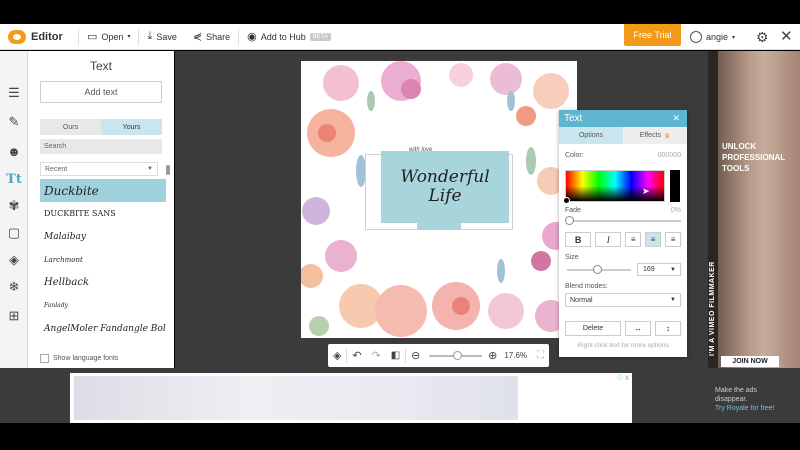 The height and width of the screenshot is (450, 800). Describe the element at coordinates (624, 345) in the screenshot. I see `right-click-hint: Right-click text for more options.` at that location.